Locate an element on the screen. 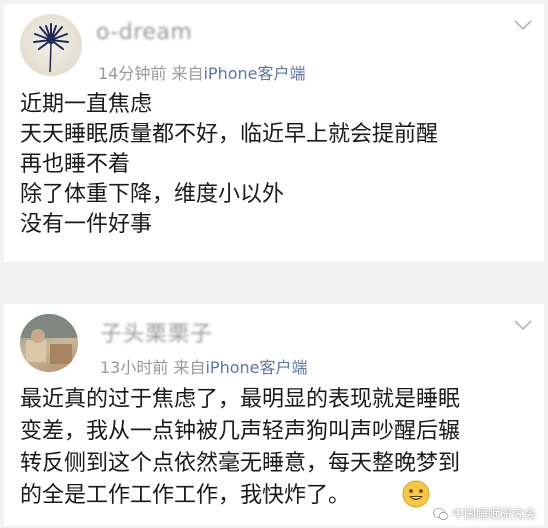 The image size is (548, 528). comment-meta: 13小时前 来自iPhone客户端 is located at coordinates (204, 366).